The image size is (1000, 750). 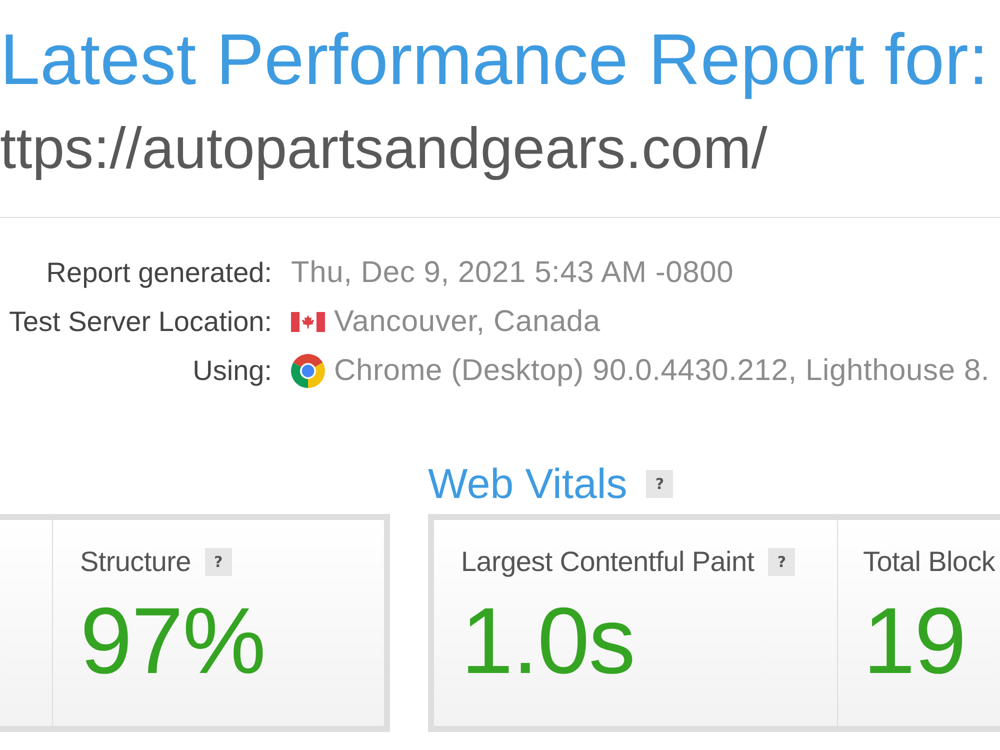 What do you see at coordinates (495, 59) in the screenshot?
I see `page-title: Latest Performance Report for:` at bounding box center [495, 59].